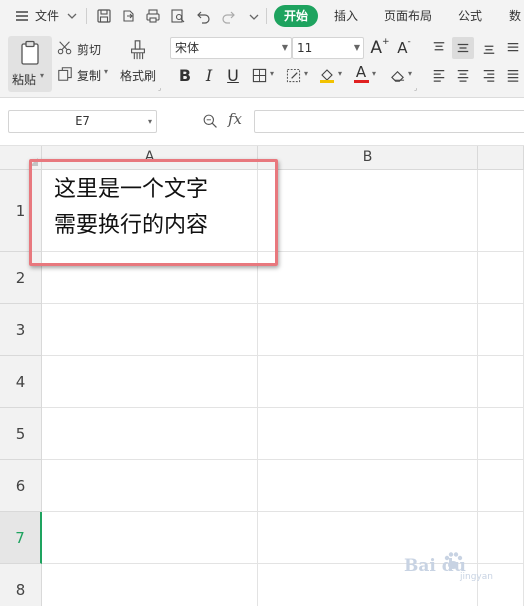  Describe the element at coordinates (106, 71) in the screenshot. I see `copy-dropdown-icon: ▾` at that location.